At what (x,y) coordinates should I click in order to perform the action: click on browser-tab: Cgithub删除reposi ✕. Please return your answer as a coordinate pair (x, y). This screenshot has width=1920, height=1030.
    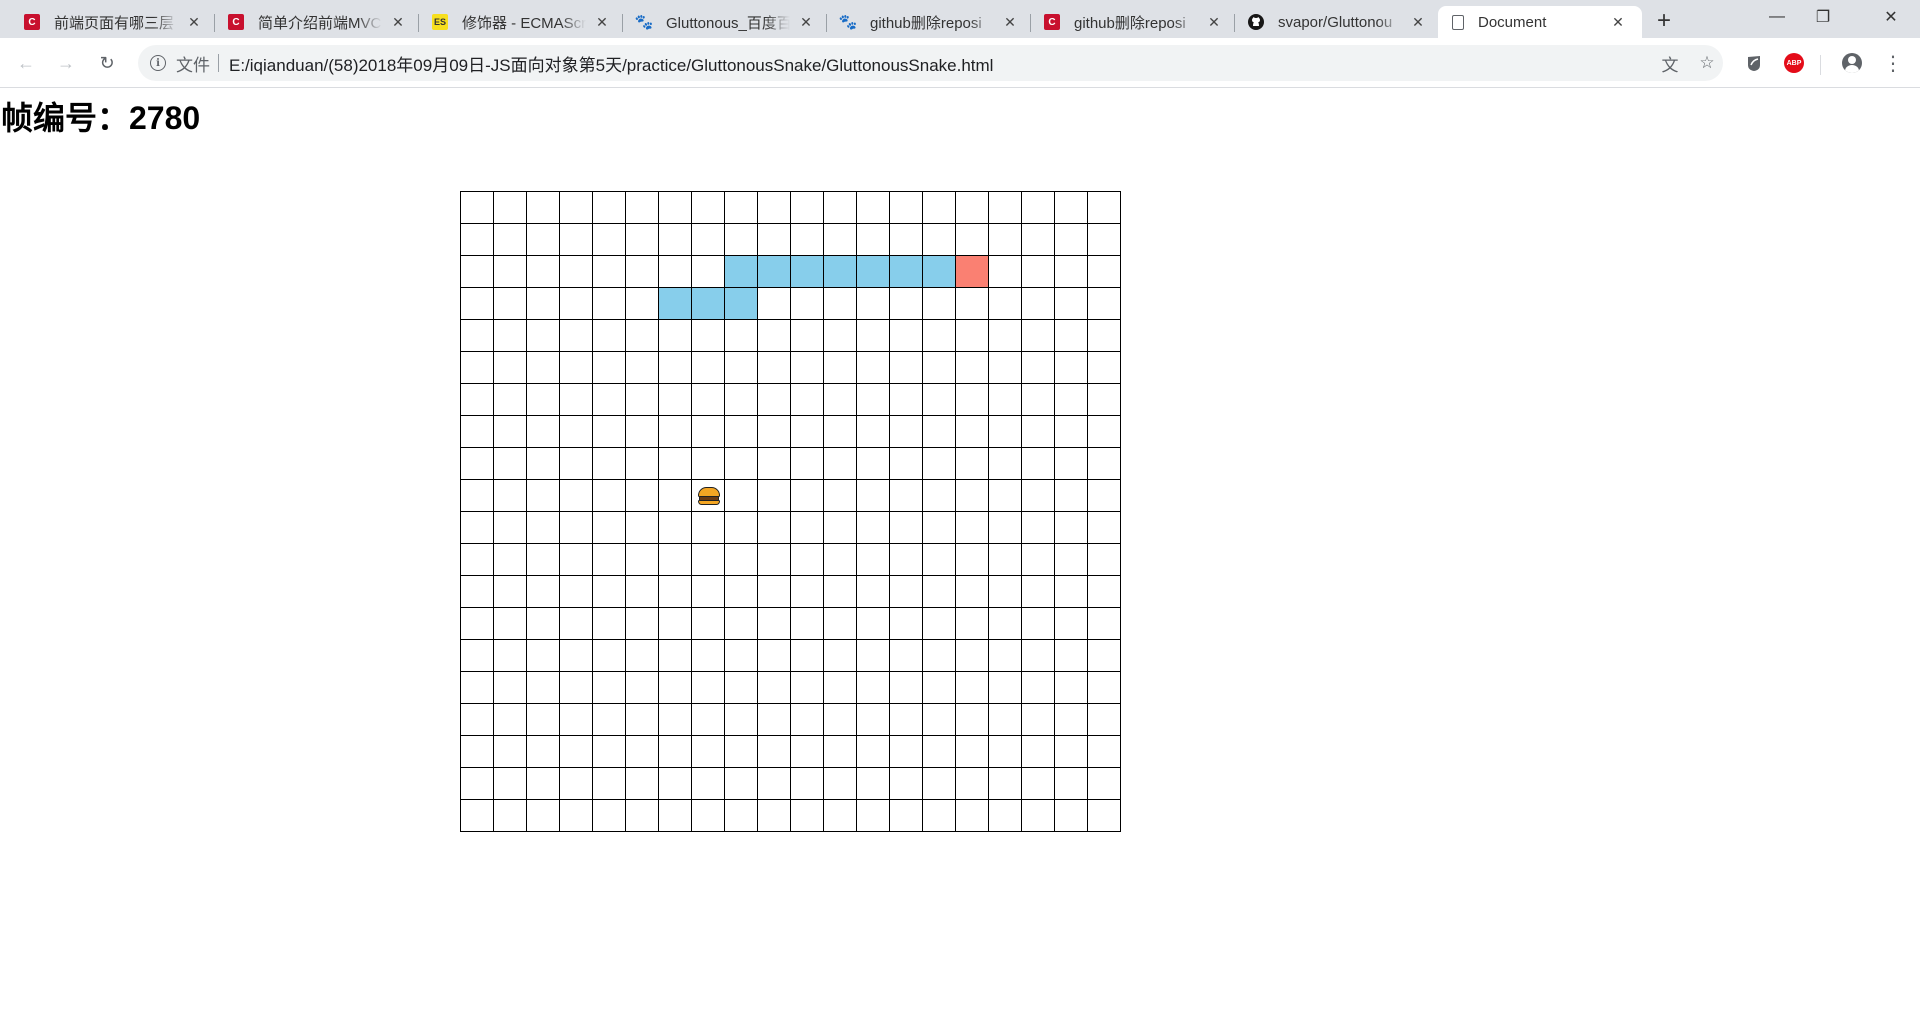
    Looking at the image, I should click on (1132, 22).